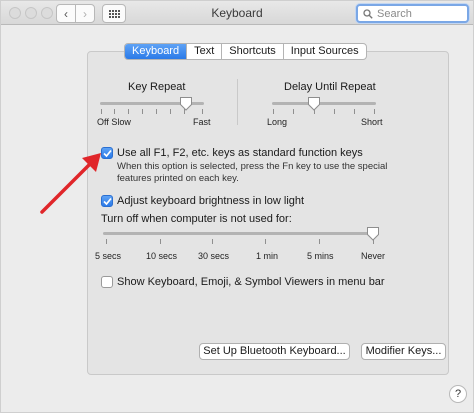 The image size is (474, 414). What do you see at coordinates (70, 183) in the screenshot?
I see `annotation-arrow-icon` at bounding box center [70, 183].